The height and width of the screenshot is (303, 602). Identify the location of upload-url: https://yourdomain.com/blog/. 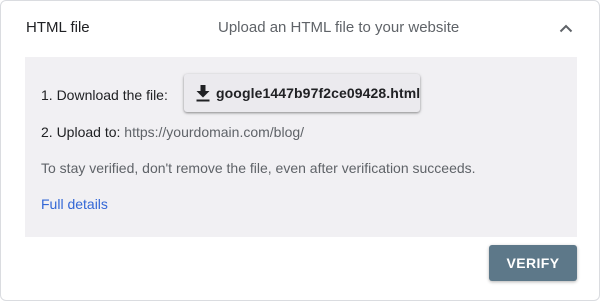
(214, 132).